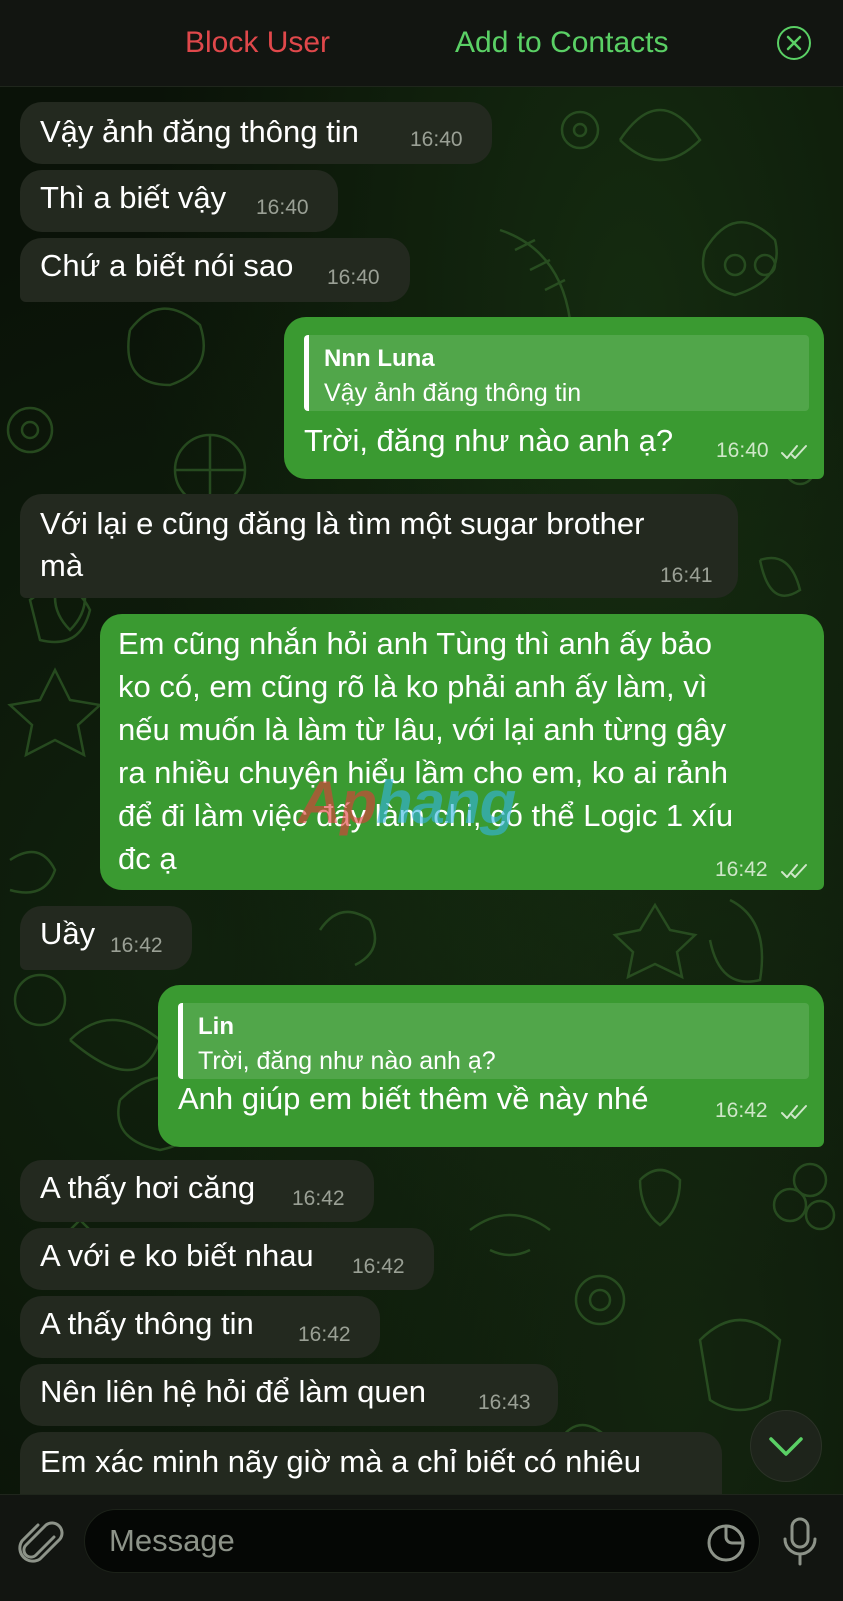 Image resolution: width=843 pixels, height=1601 pixels. Describe the element at coordinates (421, 43) in the screenshot. I see `top-bar: Block User Add to Contacts` at that location.